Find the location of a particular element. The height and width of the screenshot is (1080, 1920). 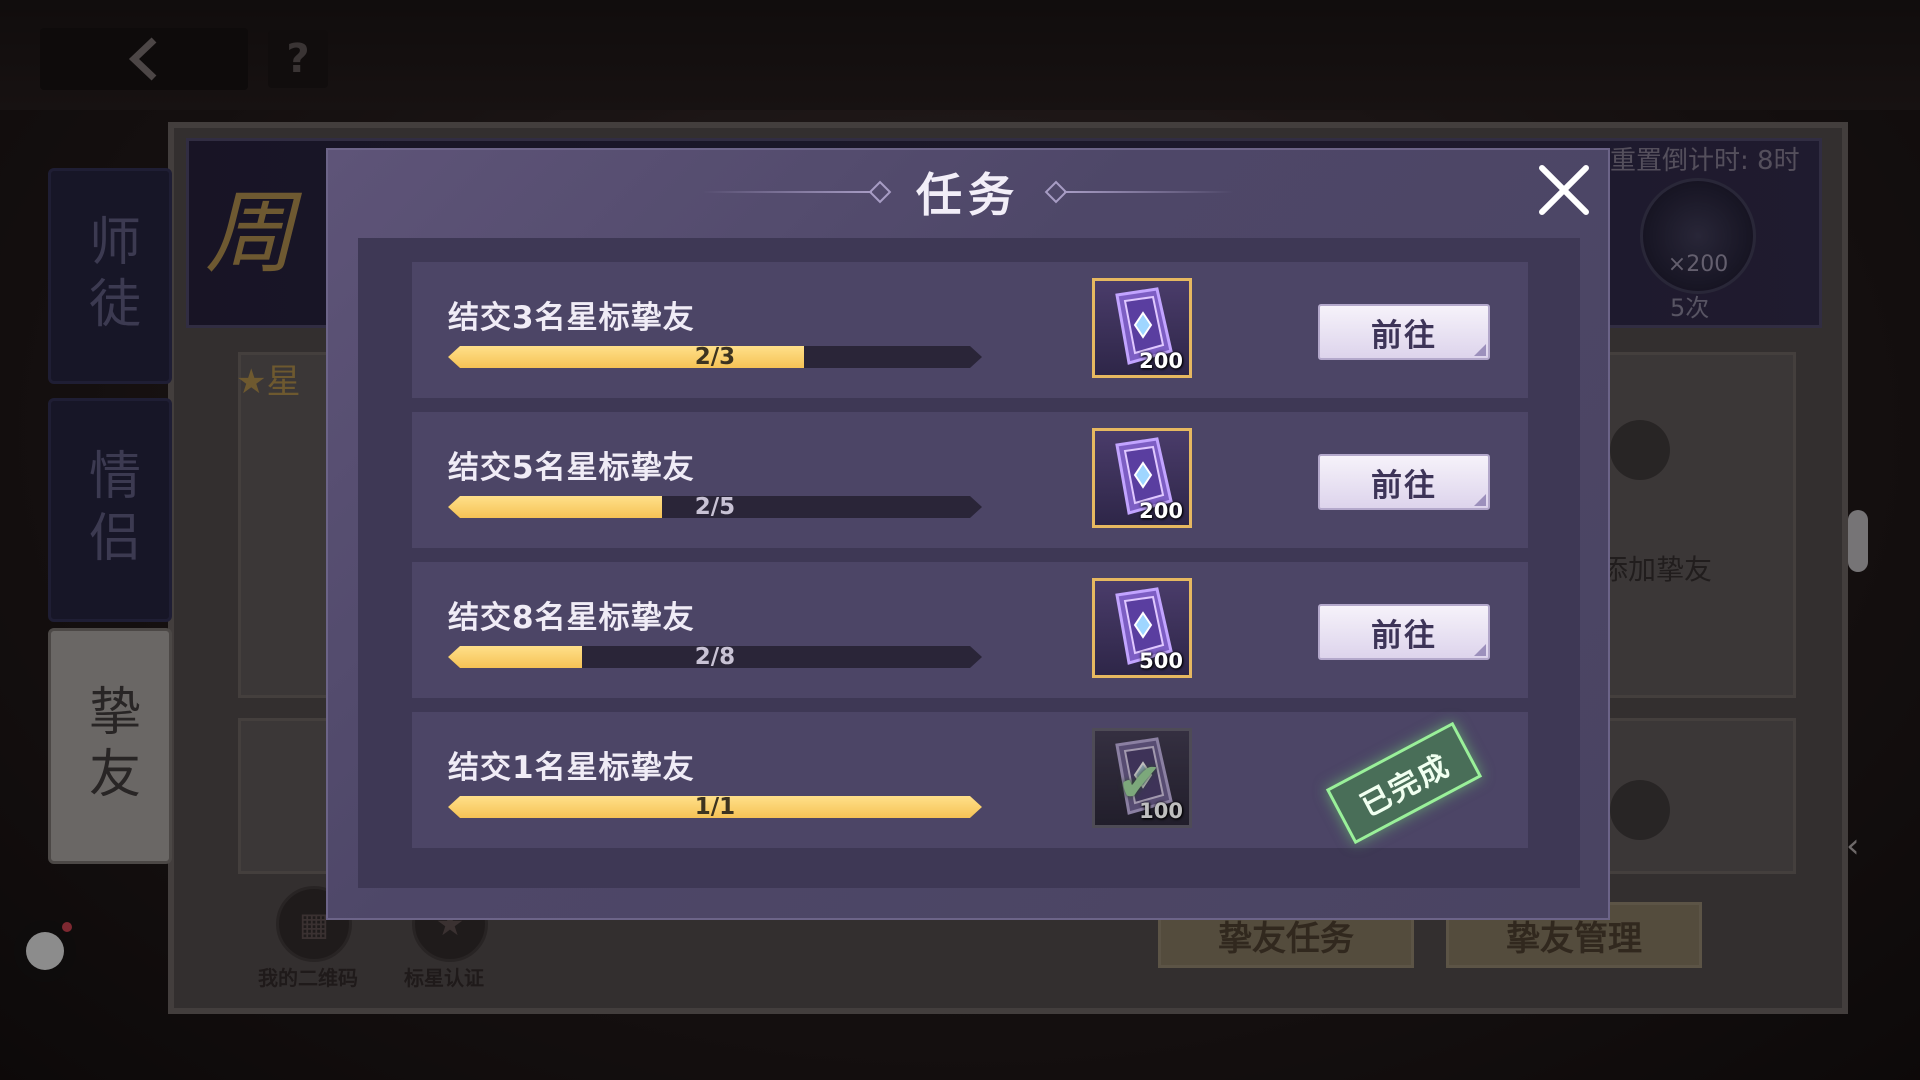

close-button is located at coordinates (1564, 190).